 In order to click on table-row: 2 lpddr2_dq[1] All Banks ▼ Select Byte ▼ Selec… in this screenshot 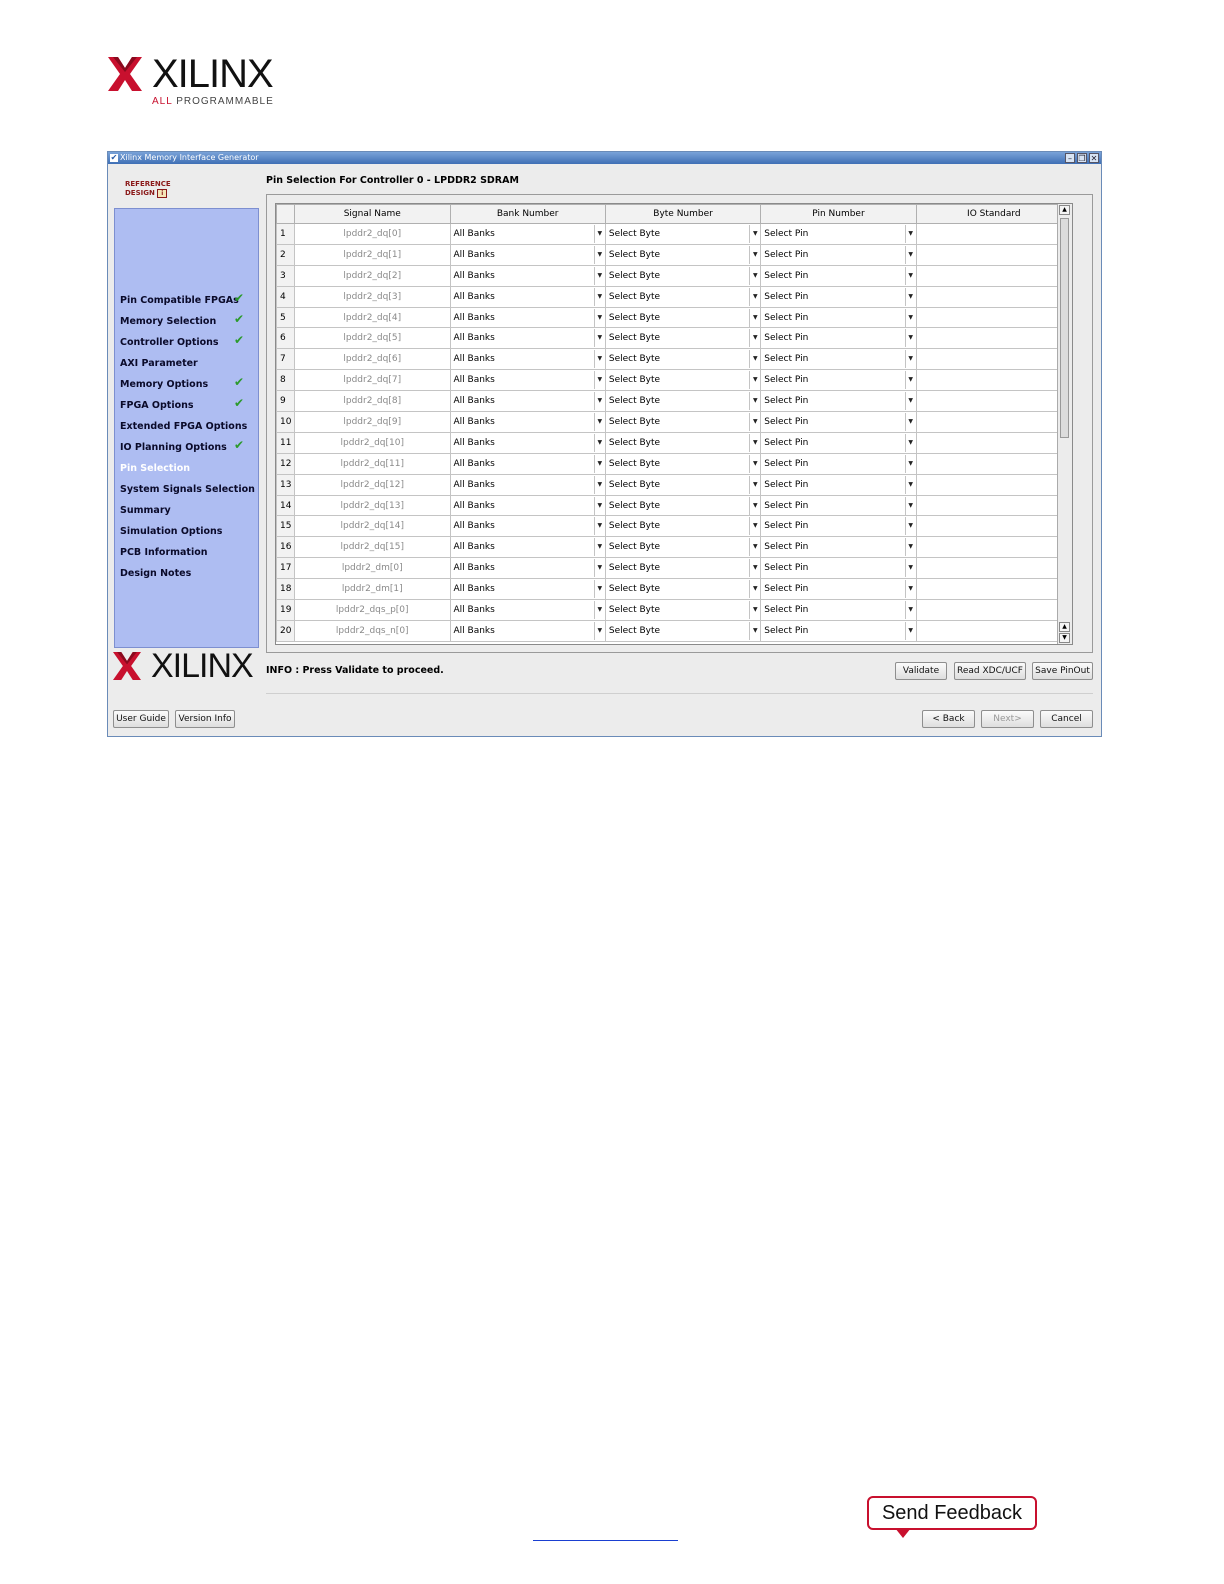, I will do `click(674, 254)`.